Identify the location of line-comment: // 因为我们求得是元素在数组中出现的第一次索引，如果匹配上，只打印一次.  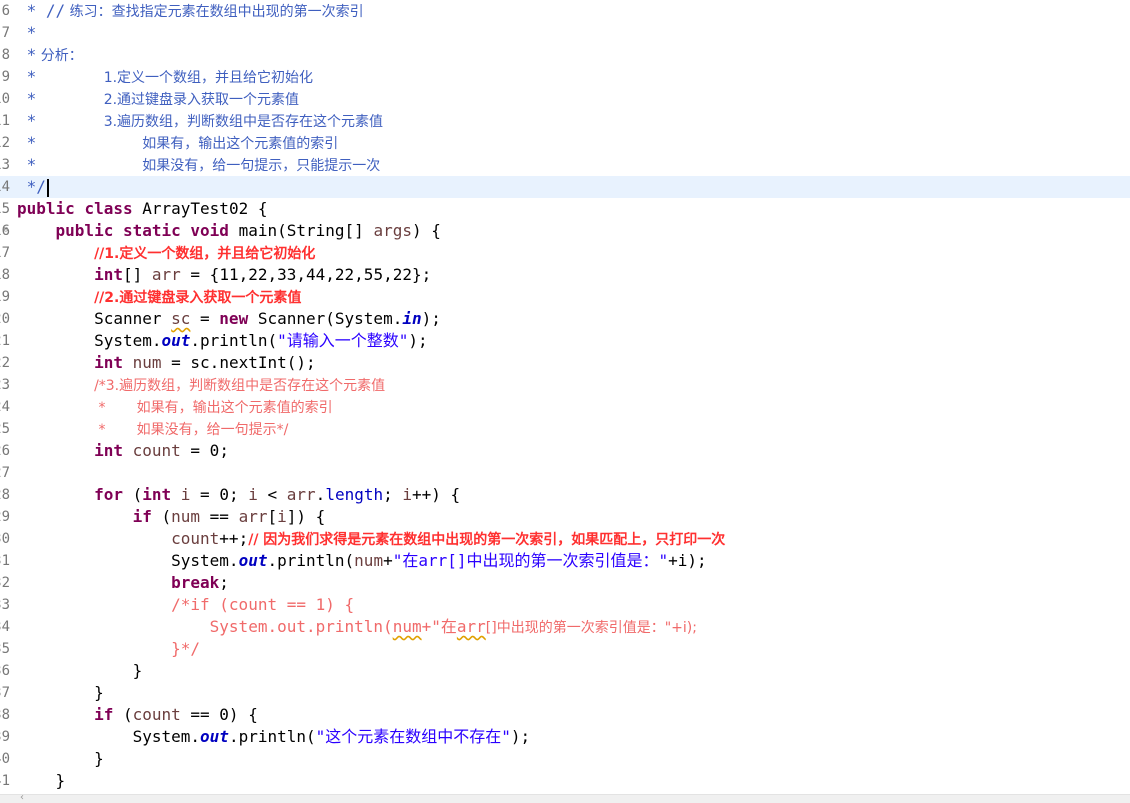
(487, 540).